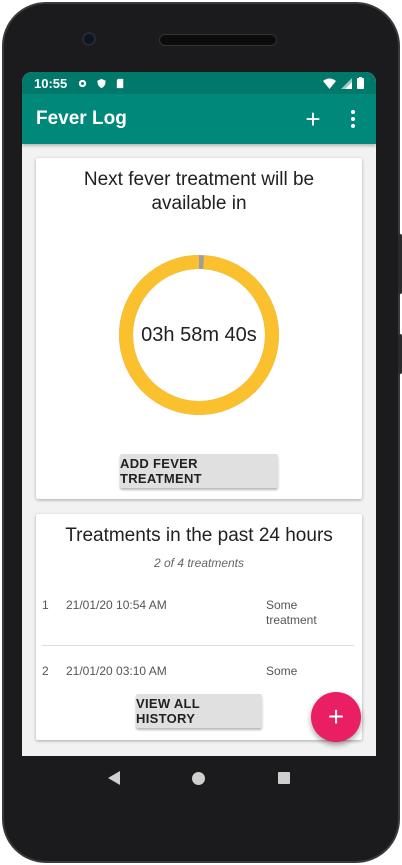 The image size is (402, 865). What do you see at coordinates (114, 778) in the screenshot?
I see `back-icon` at bounding box center [114, 778].